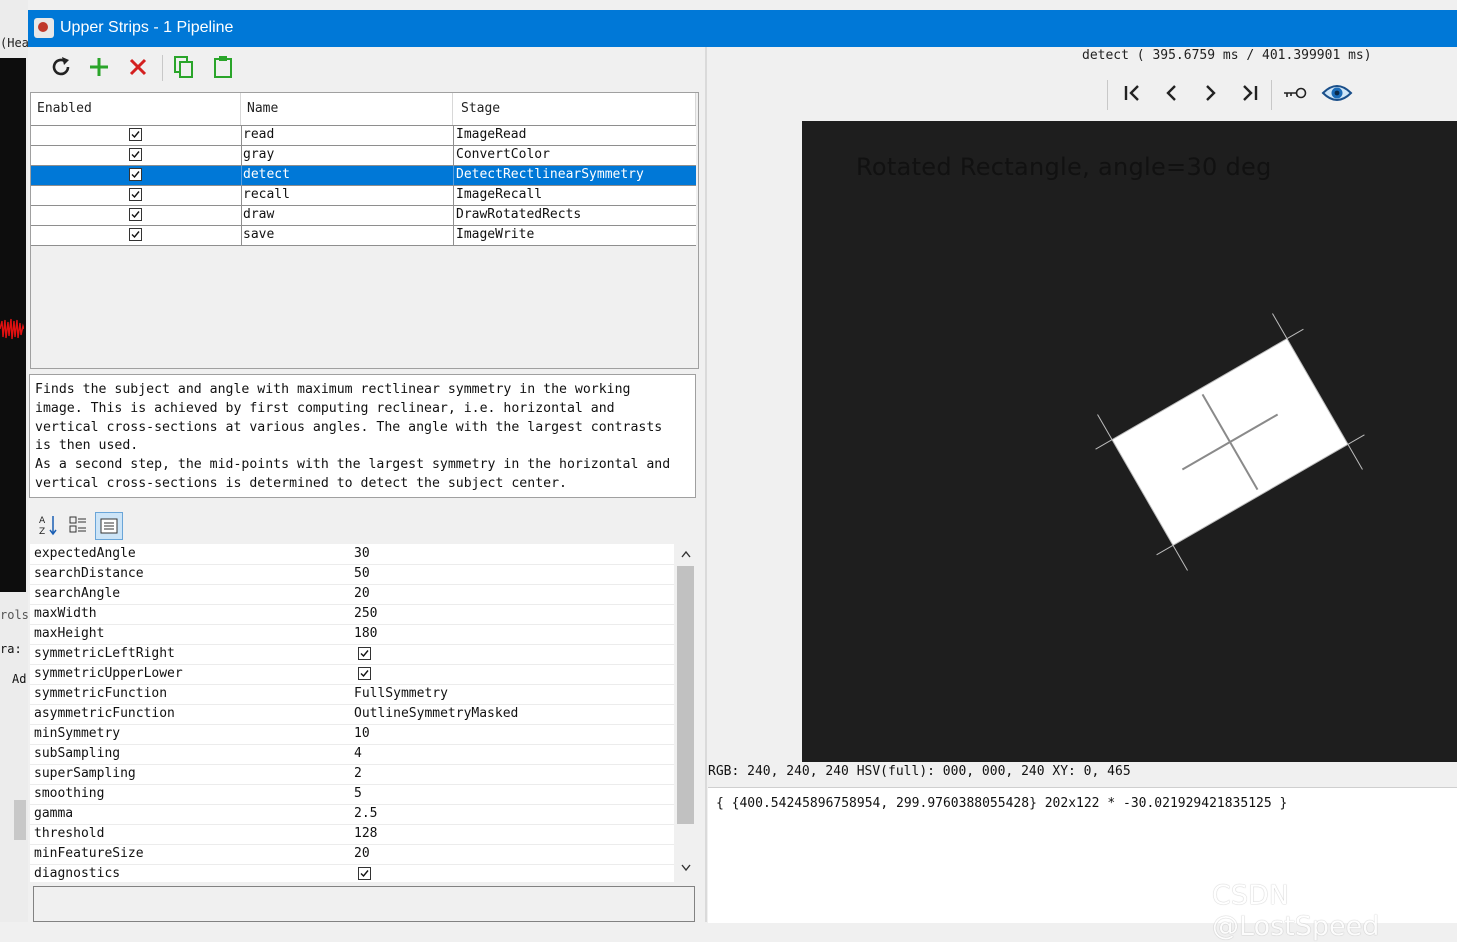  What do you see at coordinates (358, 793) in the screenshot?
I see `property-value: 5` at bounding box center [358, 793].